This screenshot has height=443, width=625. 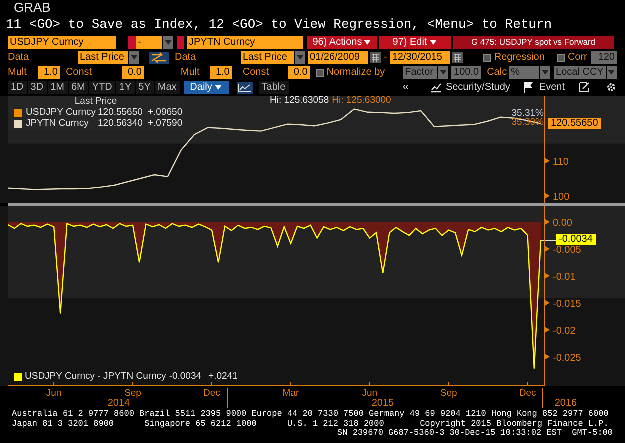 What do you see at coordinates (185, 376) in the screenshot?
I see `legend-value: -0.0034` at bounding box center [185, 376].